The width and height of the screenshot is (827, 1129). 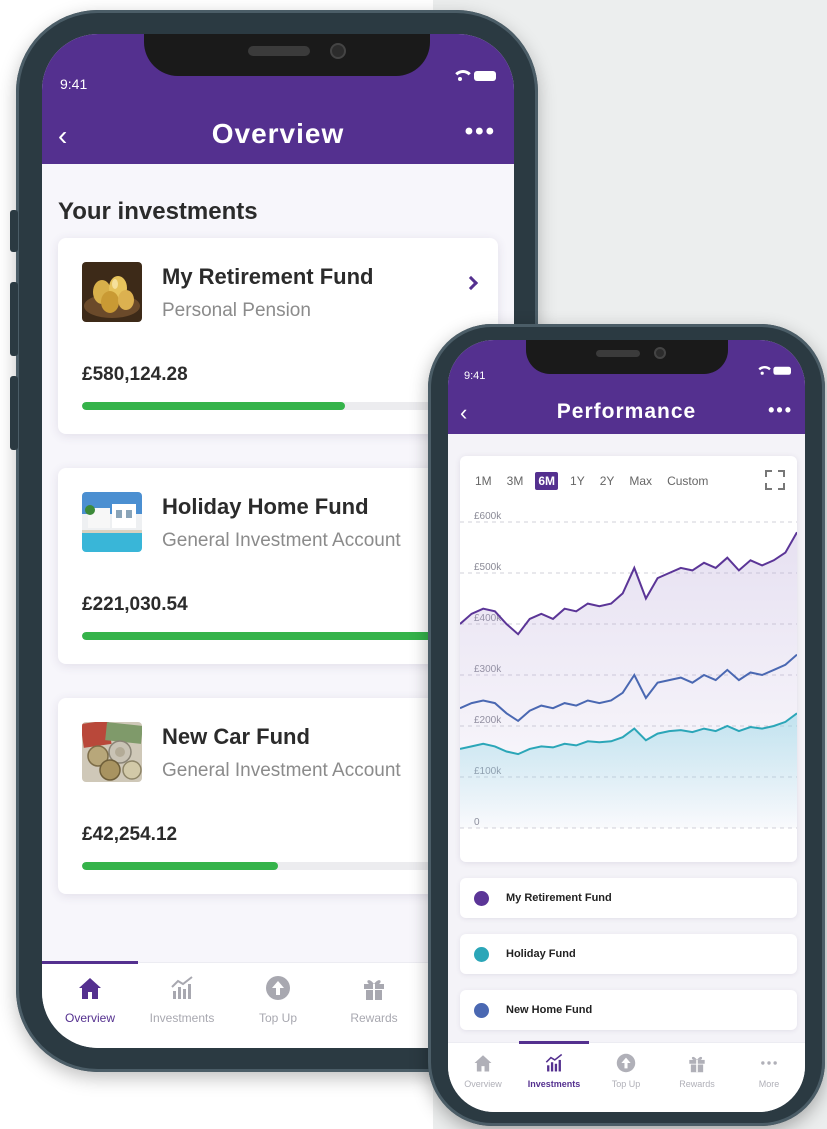 What do you see at coordinates (130, 834) in the screenshot?
I see `fund-value: £42,254.12` at bounding box center [130, 834].